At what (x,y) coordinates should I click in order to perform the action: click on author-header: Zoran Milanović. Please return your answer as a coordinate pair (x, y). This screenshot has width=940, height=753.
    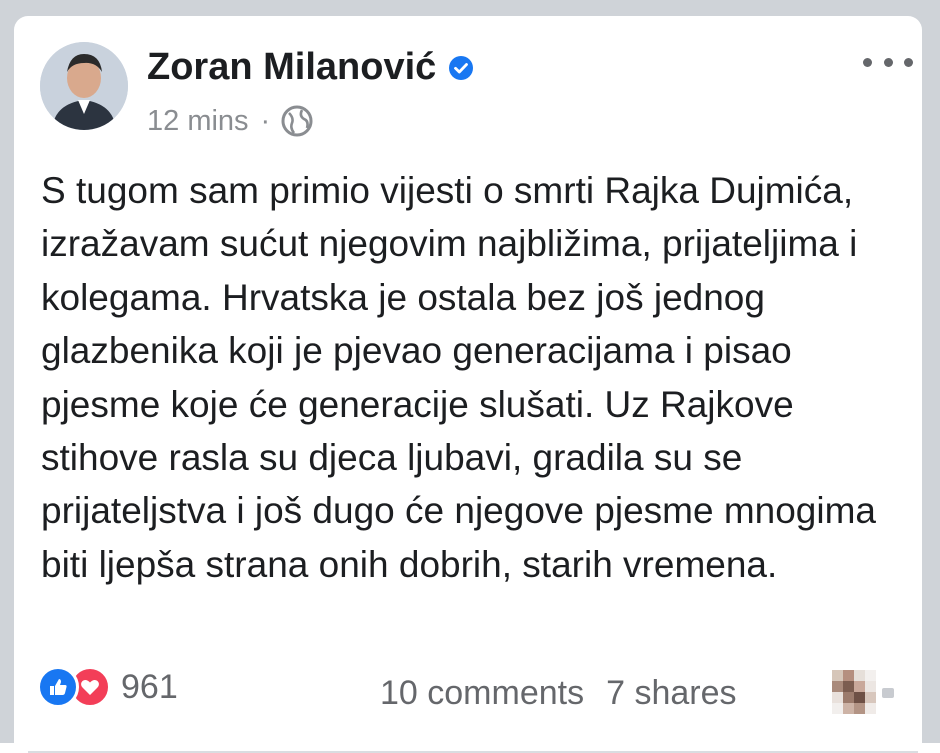
    Looking at the image, I should click on (310, 67).